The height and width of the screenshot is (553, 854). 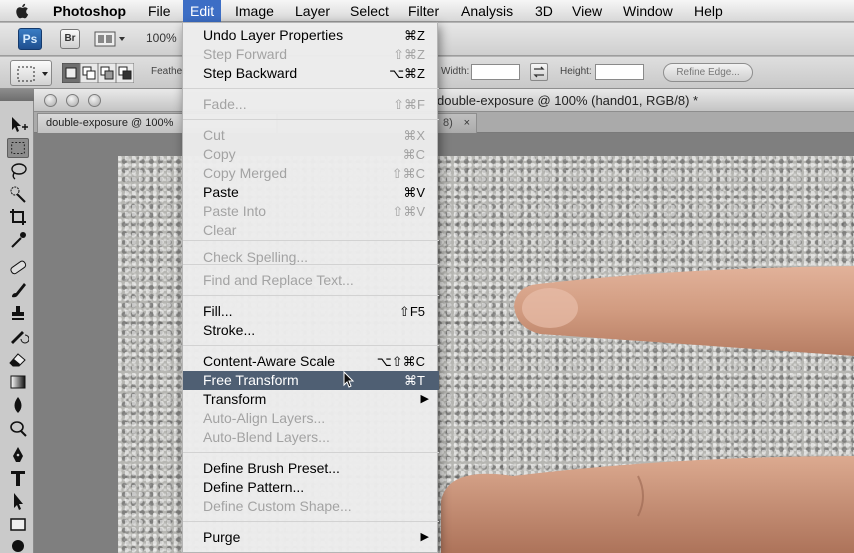 What do you see at coordinates (414, 35) in the screenshot?
I see `menu-item-shortcut: ⌘Z` at bounding box center [414, 35].